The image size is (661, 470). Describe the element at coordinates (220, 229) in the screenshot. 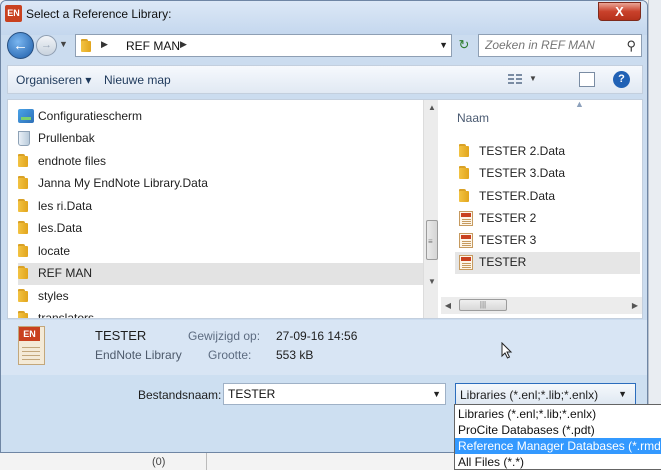

I see `sidebar-item-les-data: les.Data` at that location.